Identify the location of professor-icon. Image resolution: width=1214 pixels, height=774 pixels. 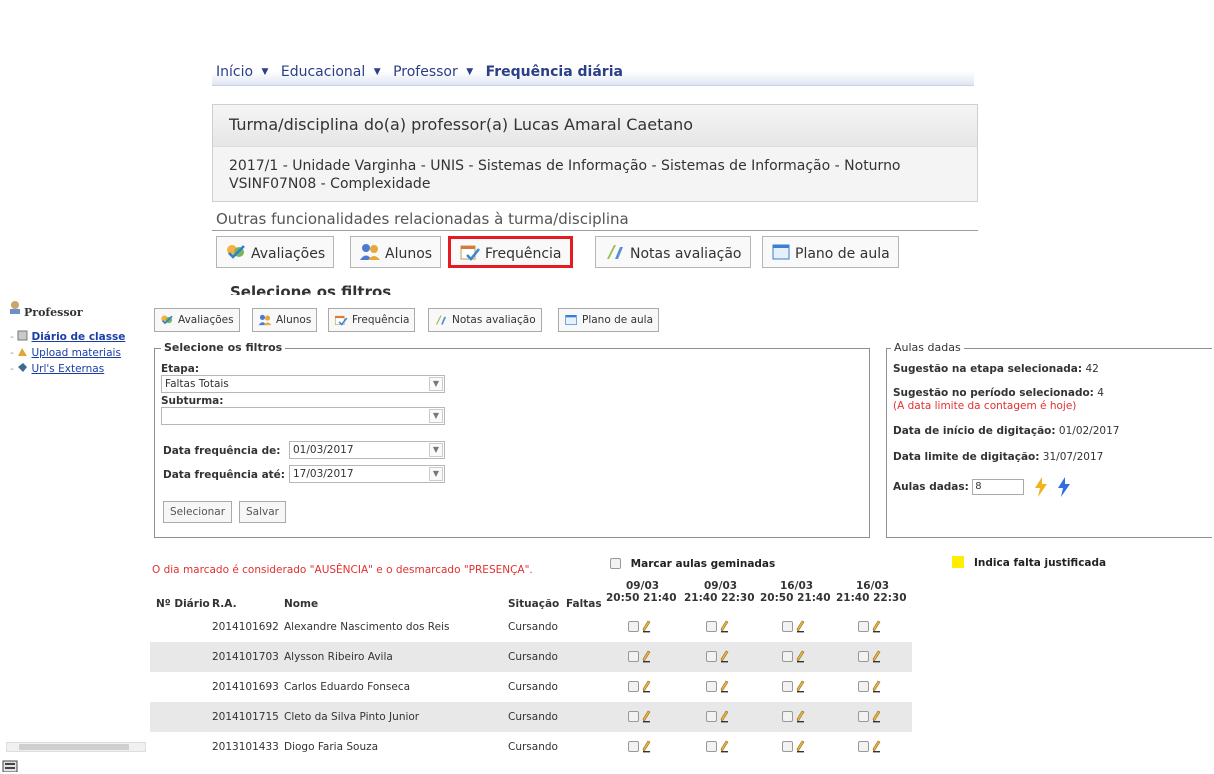
(15, 307).